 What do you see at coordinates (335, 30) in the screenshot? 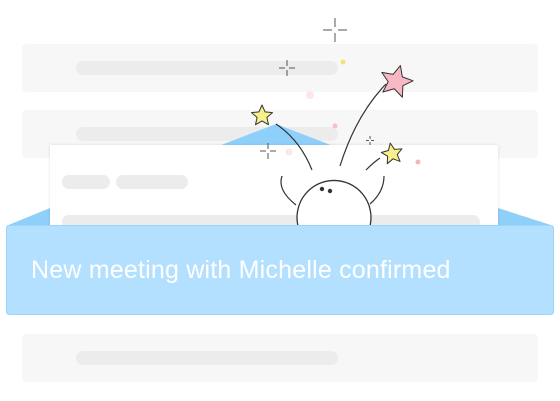
I see `sparkle-icon` at bounding box center [335, 30].